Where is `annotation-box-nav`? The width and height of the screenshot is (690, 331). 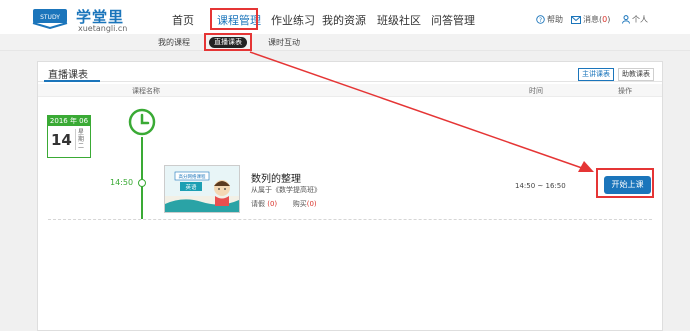
annotation-box-nav is located at coordinates (234, 19).